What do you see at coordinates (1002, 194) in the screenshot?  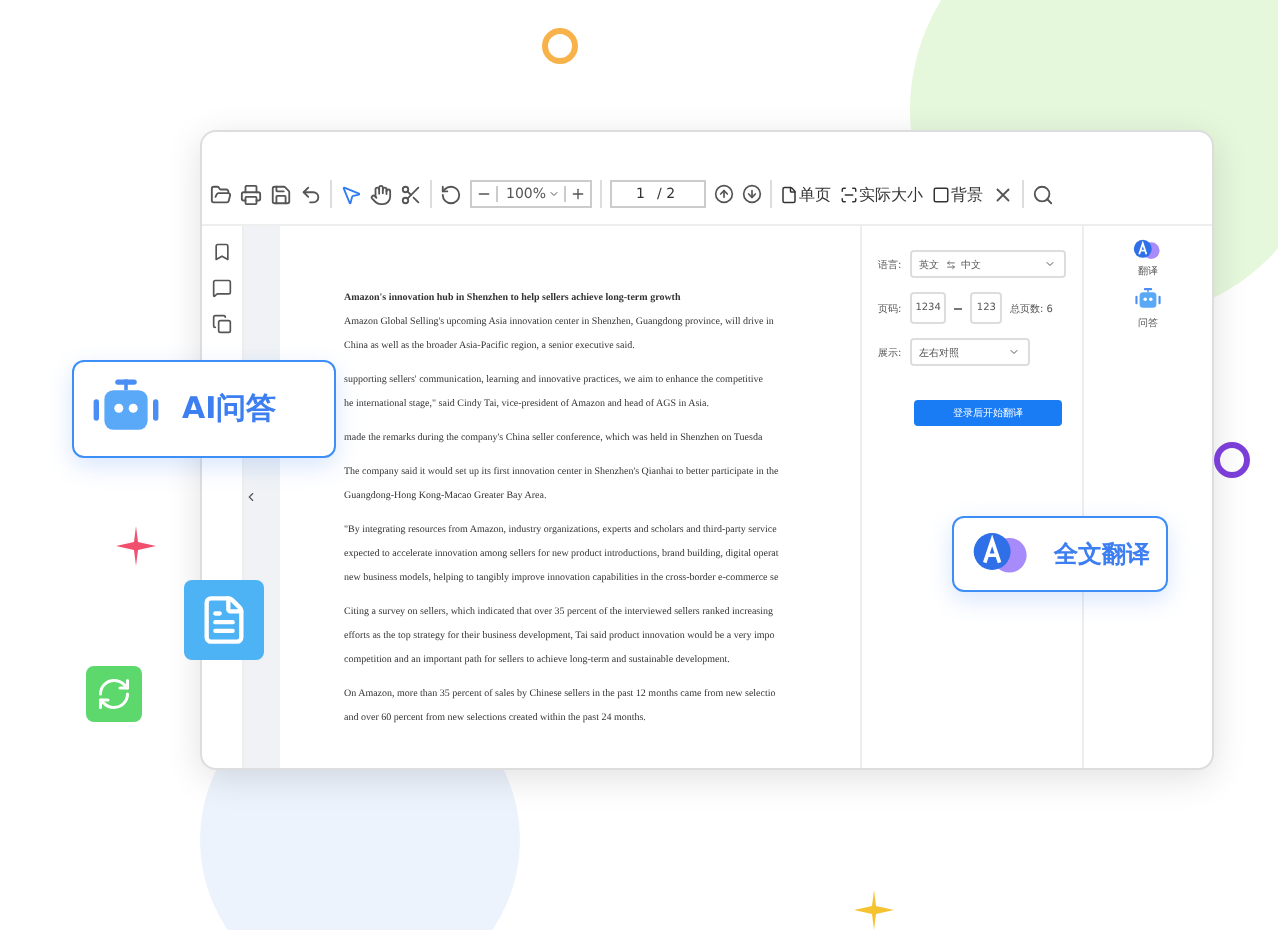 I see `close-icon` at bounding box center [1002, 194].